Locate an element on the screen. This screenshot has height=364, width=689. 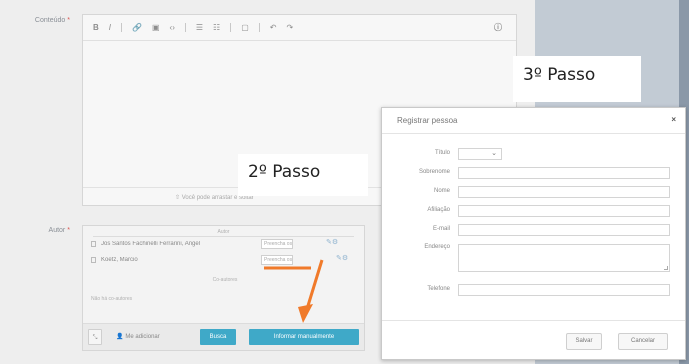
save-button: Salvar is located at coordinates (584, 341).